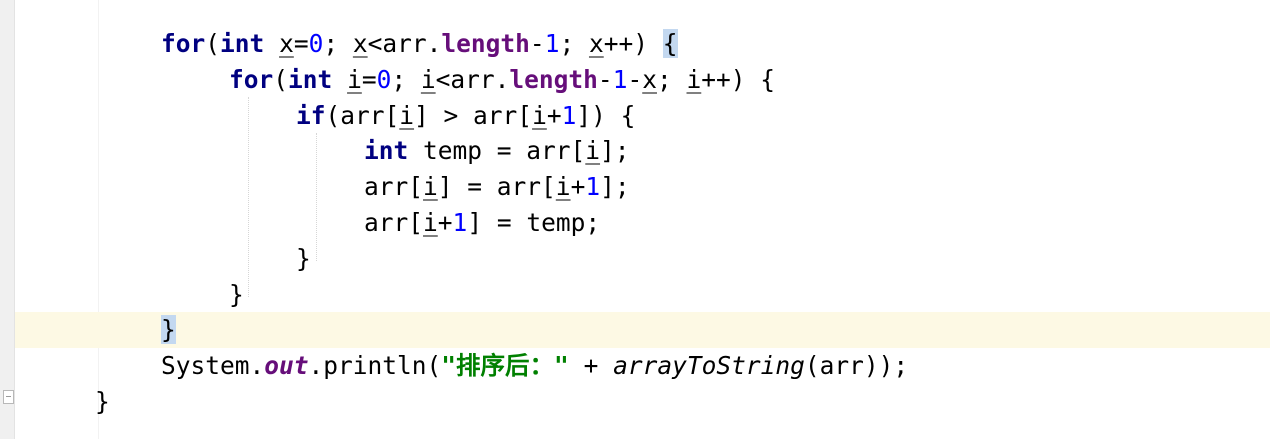 This screenshot has height=439, width=1270. I want to click on code-token: (arr[, so click(362, 115).